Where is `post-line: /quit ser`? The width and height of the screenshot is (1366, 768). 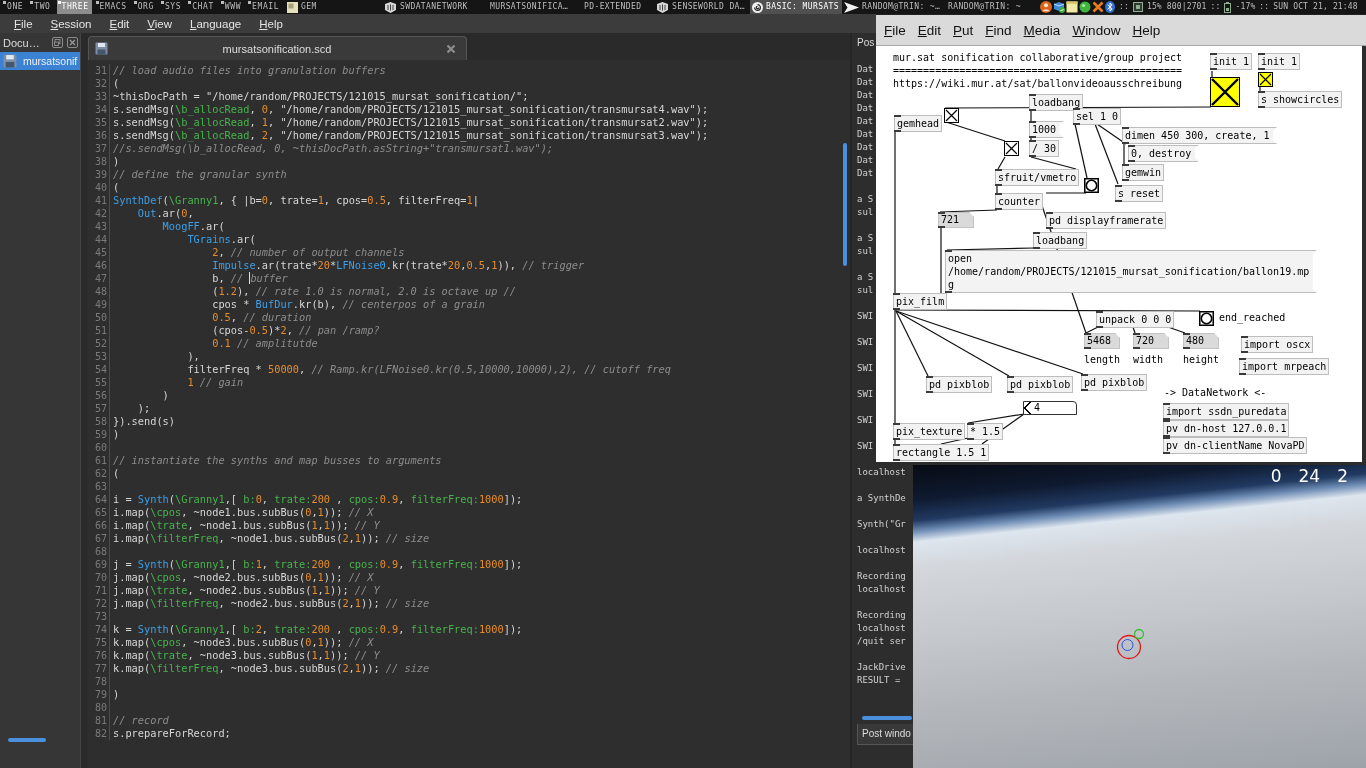 post-line: /quit ser is located at coordinates (881, 641).